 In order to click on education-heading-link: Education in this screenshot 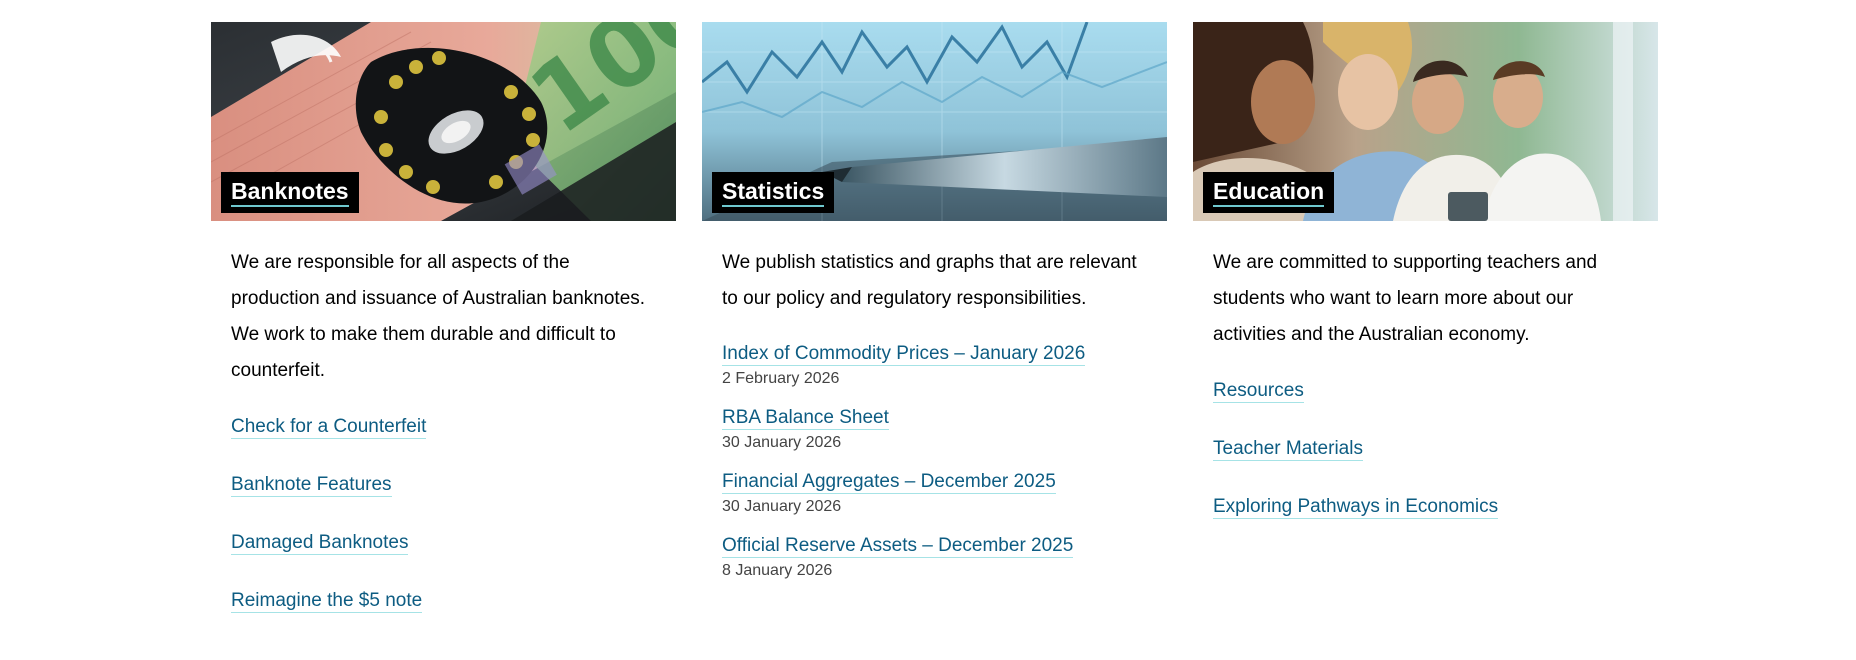, I will do `click(1269, 192)`.